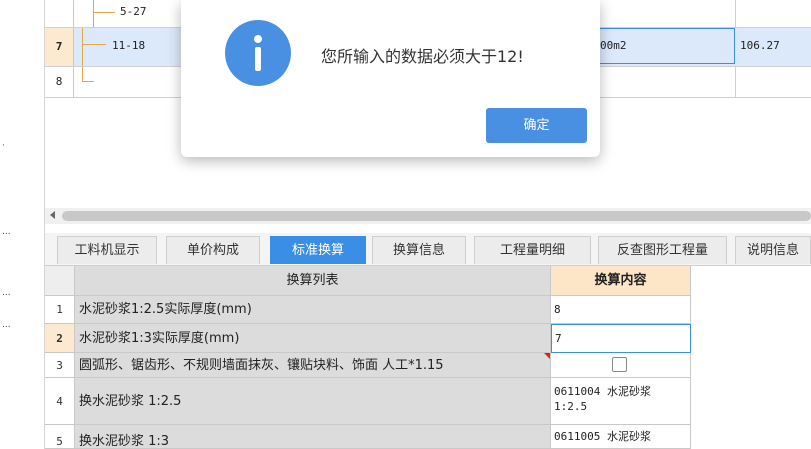 The image size is (811, 449). Describe the element at coordinates (313, 437) in the screenshot. I see `conversion-item-name: 换水泥砂浆 1:3` at that location.